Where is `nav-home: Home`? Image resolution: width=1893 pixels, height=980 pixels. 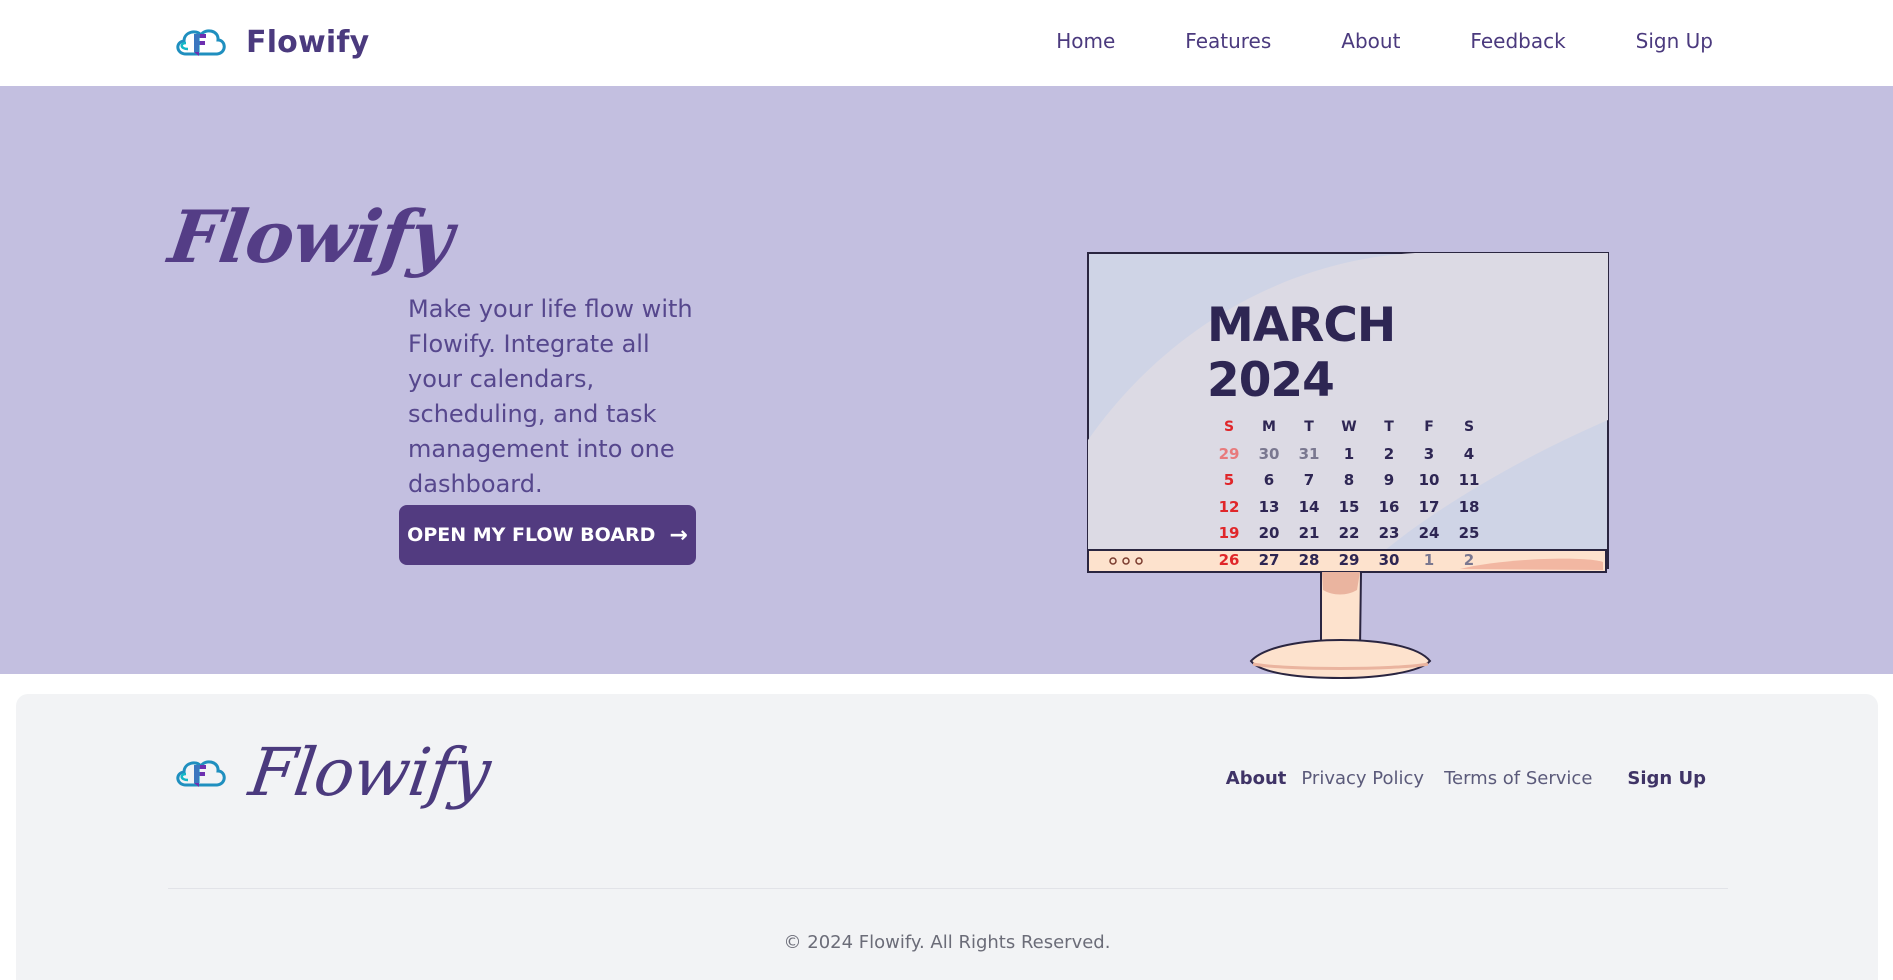
nav-home: Home is located at coordinates (1085, 41).